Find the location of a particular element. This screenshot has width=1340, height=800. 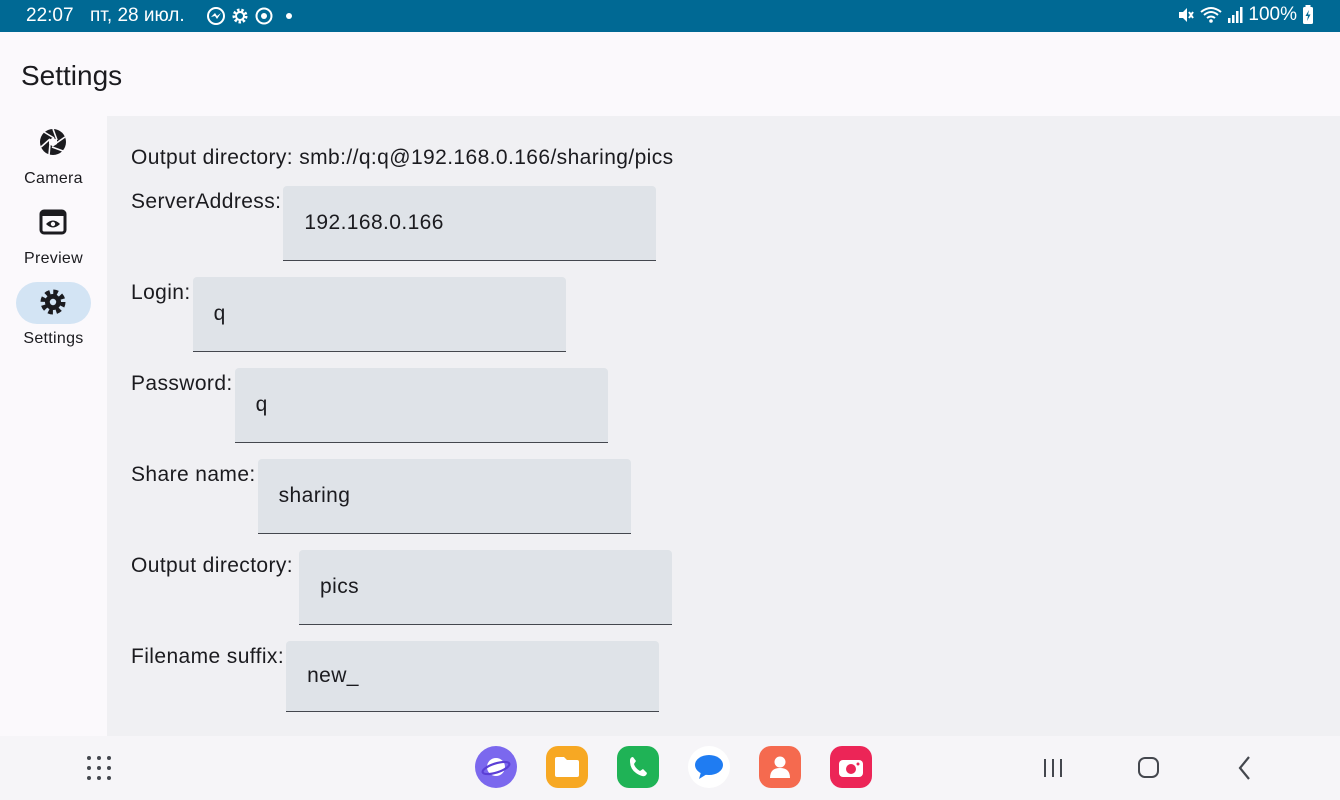

phone-icon is located at coordinates (638, 767).